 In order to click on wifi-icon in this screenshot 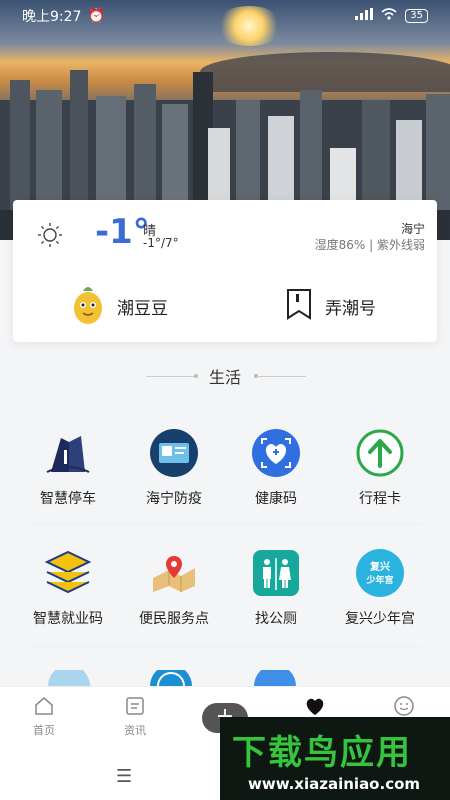, I will do `click(389, 16)`.